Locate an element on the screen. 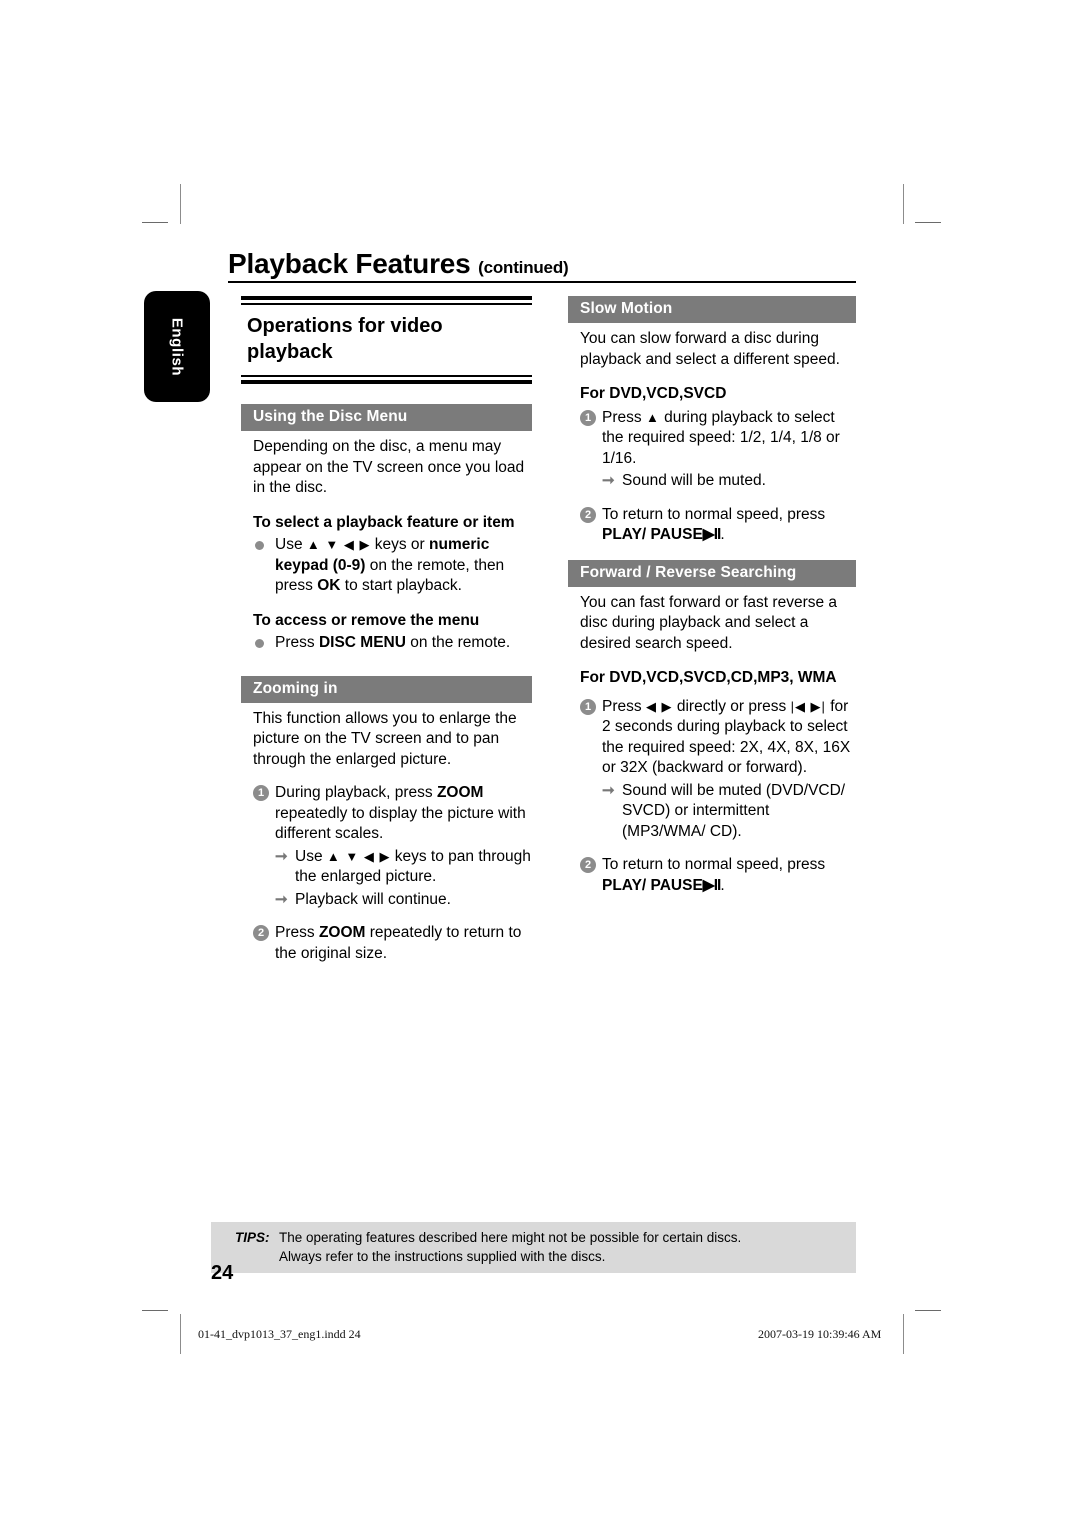 This screenshot has height=1527, width=1080. searching-subhead: For DVD,VCD,SVCD,CD,MP3, WMA is located at coordinates (708, 677).